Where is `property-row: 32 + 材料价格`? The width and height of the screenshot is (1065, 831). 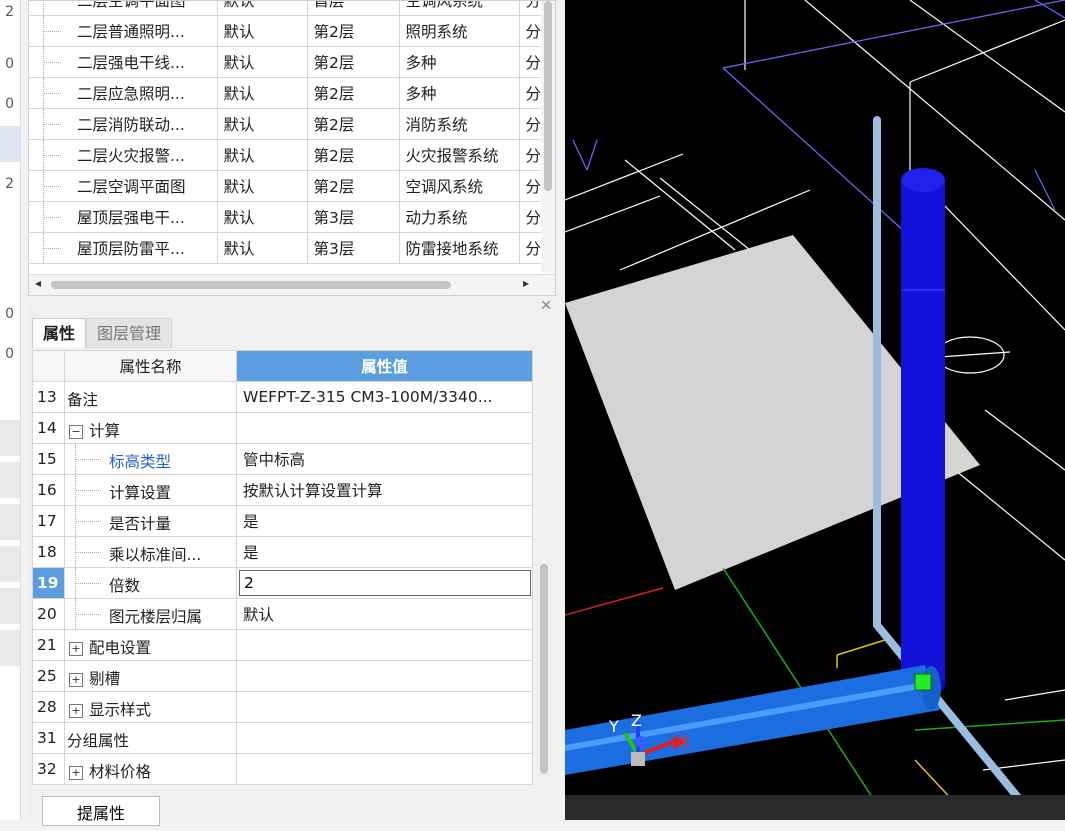 property-row: 32 + 材料价格 is located at coordinates (282, 769).